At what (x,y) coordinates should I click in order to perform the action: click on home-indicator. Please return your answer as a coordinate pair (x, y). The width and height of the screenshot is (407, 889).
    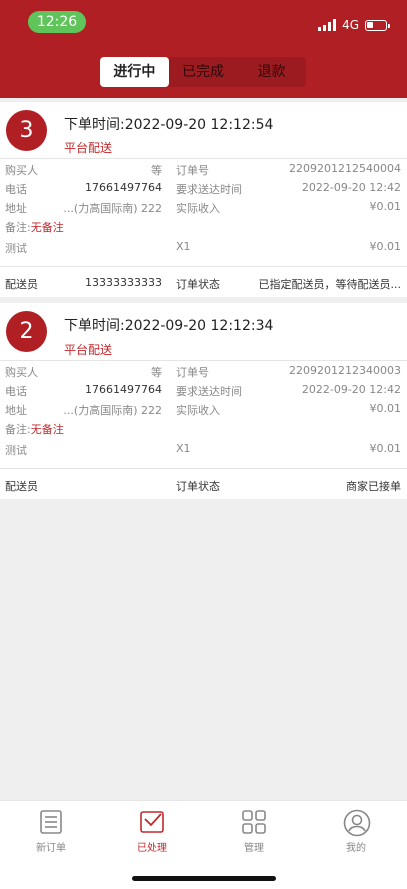
    Looking at the image, I should click on (204, 878).